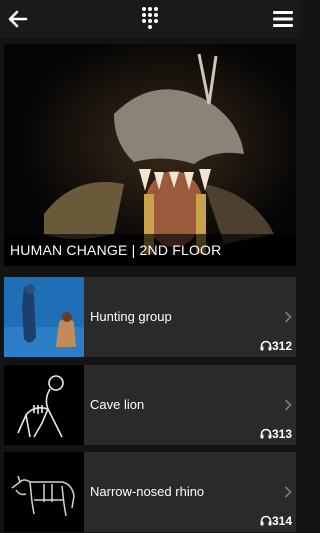 This screenshot has height=533, width=320. What do you see at coordinates (131, 316) in the screenshot?
I see `item-title: Hunting group` at bounding box center [131, 316].